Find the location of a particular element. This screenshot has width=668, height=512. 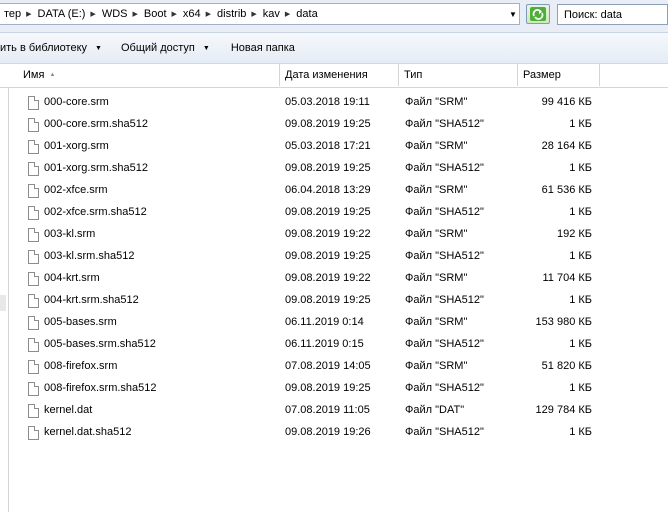

file-date: 06.11.2019 0:14 is located at coordinates (324, 322).